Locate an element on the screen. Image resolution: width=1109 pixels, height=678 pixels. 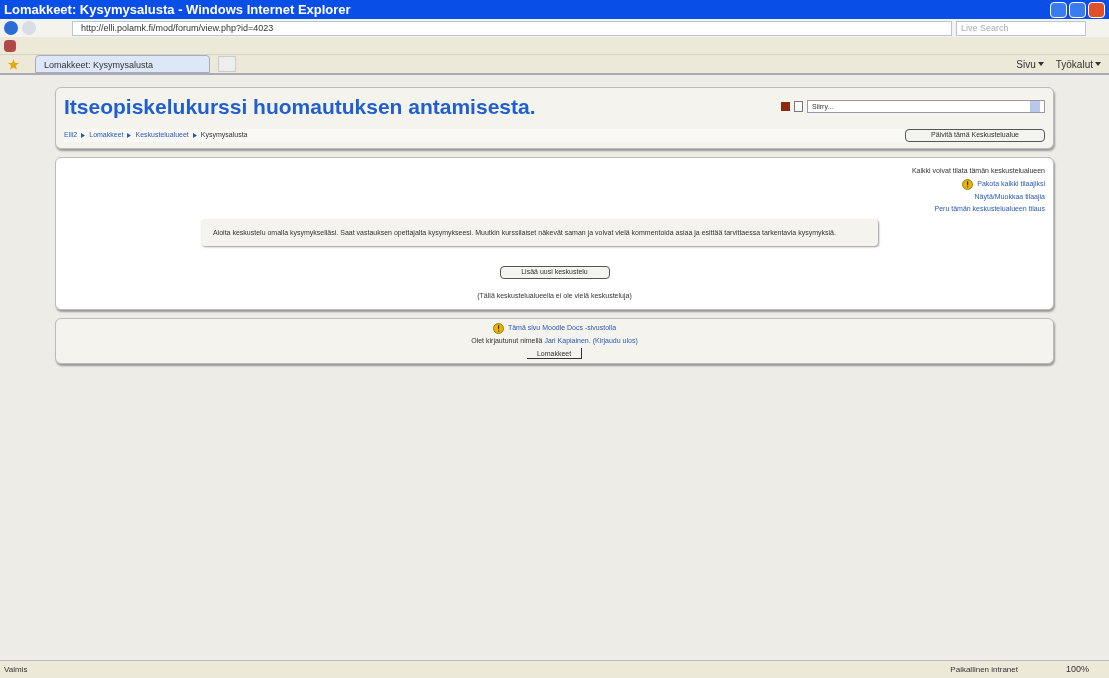
address-field: http://elli.polamk.fi/mod/forum/view.php?id=4023 is located at coordinates (512, 28).